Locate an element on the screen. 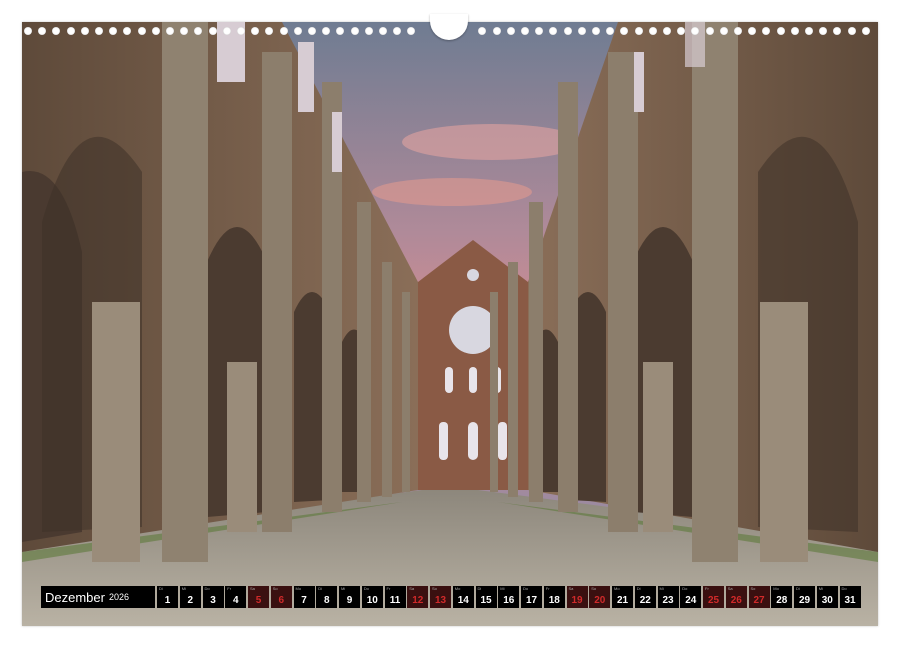 Image resolution: width=899 pixels, height=648 pixels. day-number: 28 is located at coordinates (782, 600).